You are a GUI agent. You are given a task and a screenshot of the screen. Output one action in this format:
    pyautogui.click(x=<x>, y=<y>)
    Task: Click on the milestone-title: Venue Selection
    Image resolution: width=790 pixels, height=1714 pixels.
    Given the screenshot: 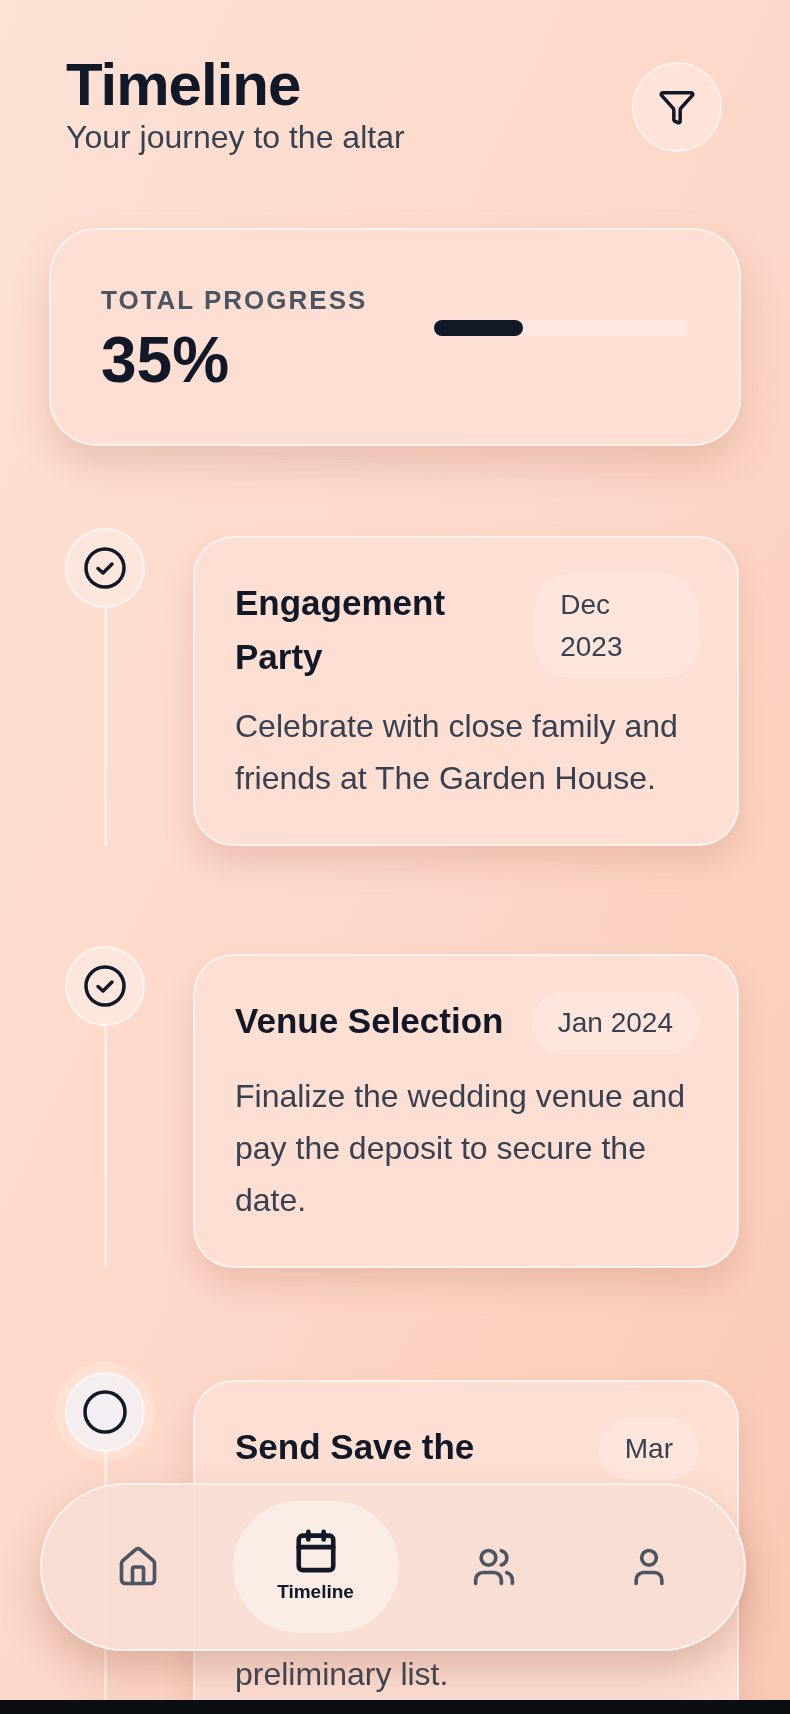 What is the action you would take?
    pyautogui.click(x=369, y=1021)
    